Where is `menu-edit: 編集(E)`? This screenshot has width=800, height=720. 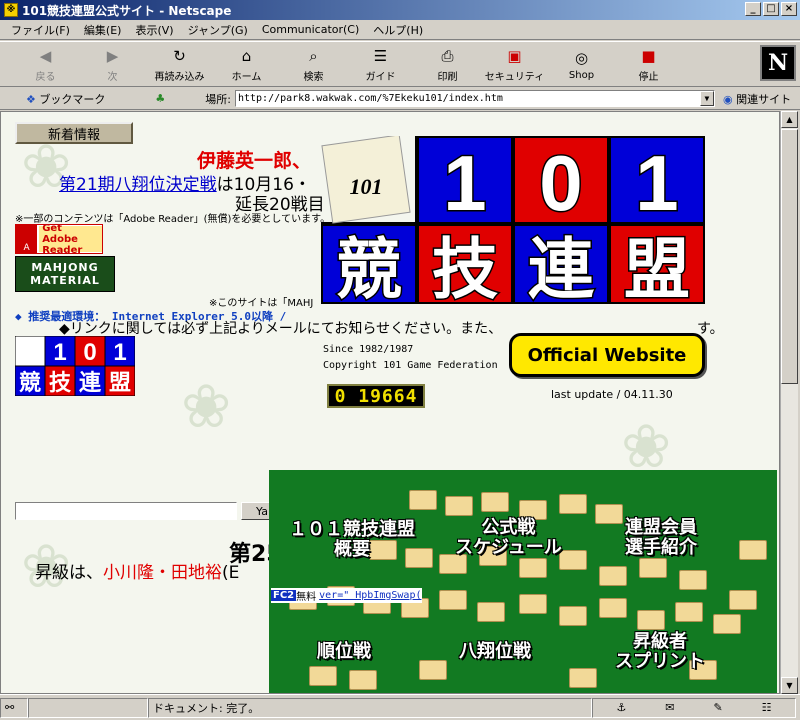 menu-edit: 編集(E) is located at coordinates (103, 30).